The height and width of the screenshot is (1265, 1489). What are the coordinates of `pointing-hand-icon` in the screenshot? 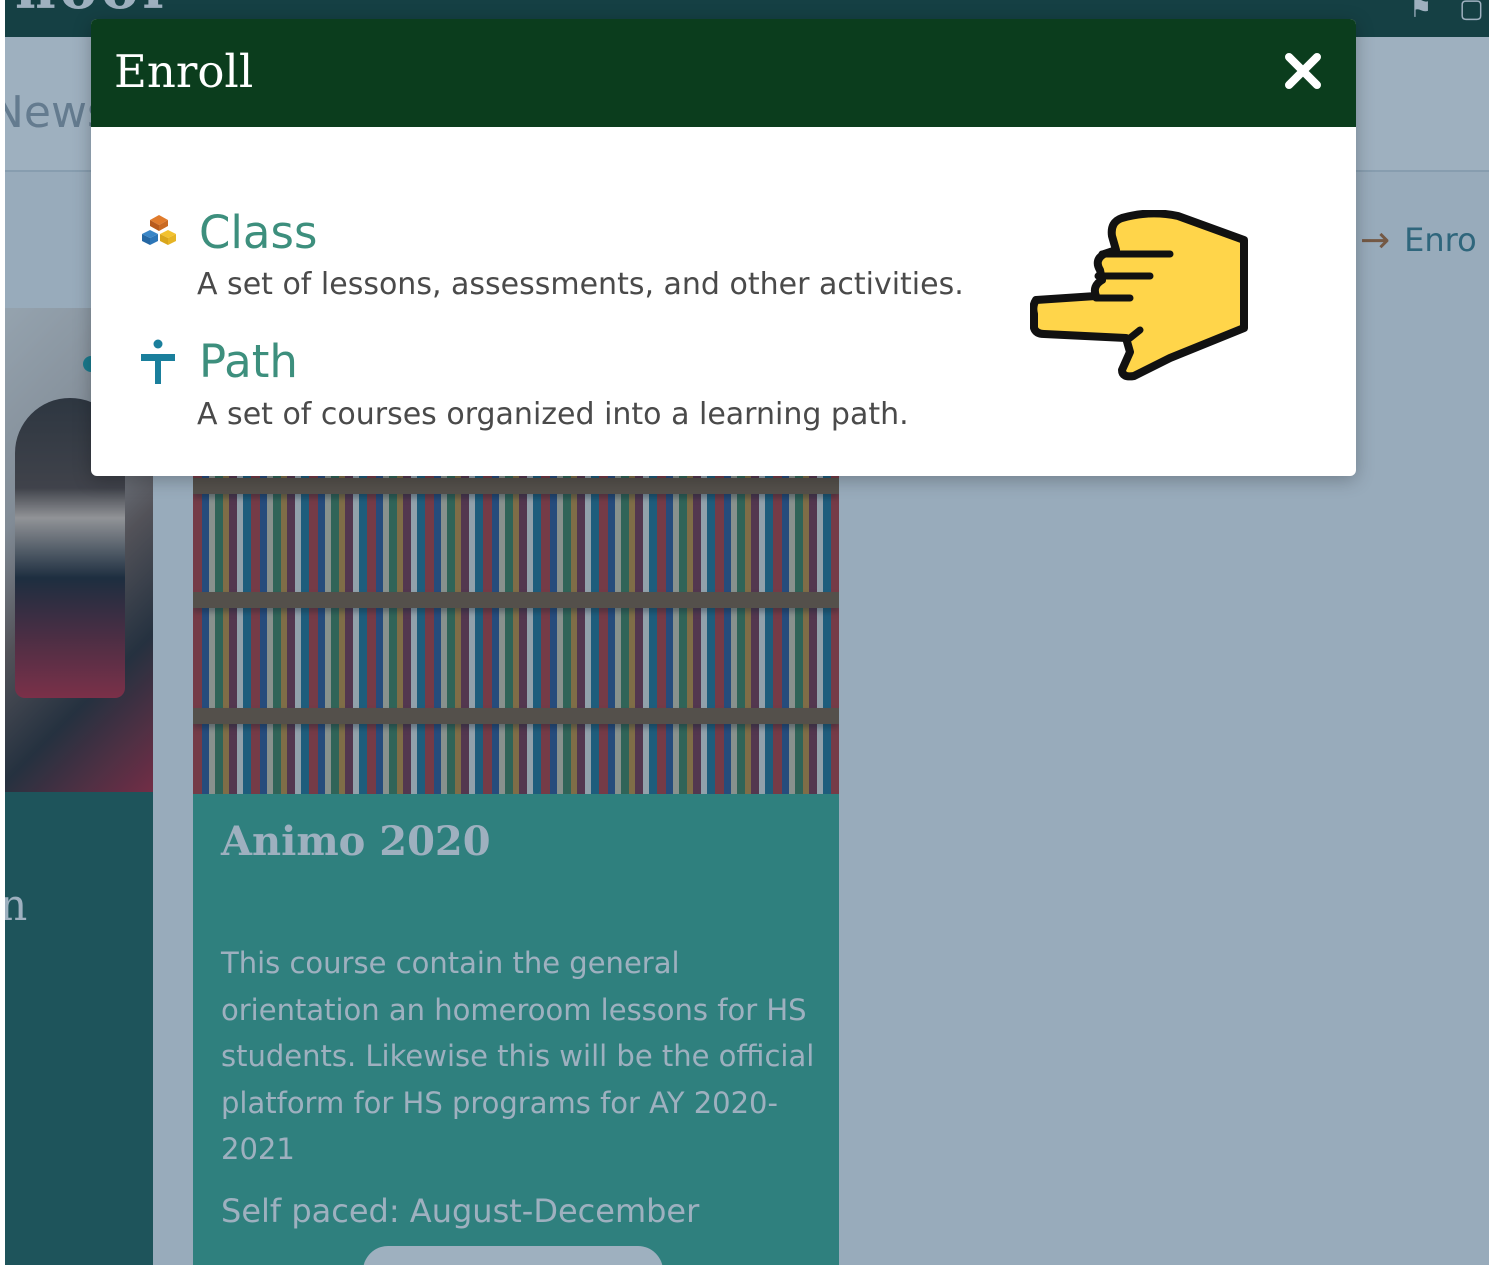 It's located at (1139, 295).